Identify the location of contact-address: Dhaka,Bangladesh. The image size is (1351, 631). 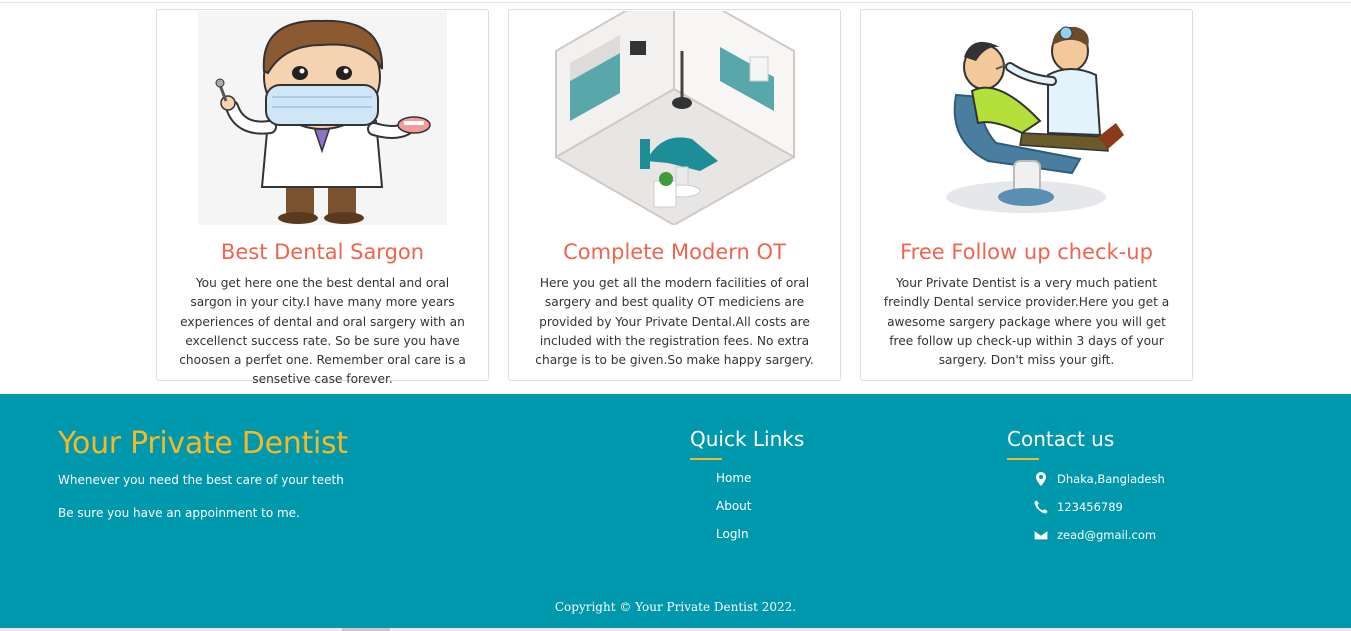
(1099, 479).